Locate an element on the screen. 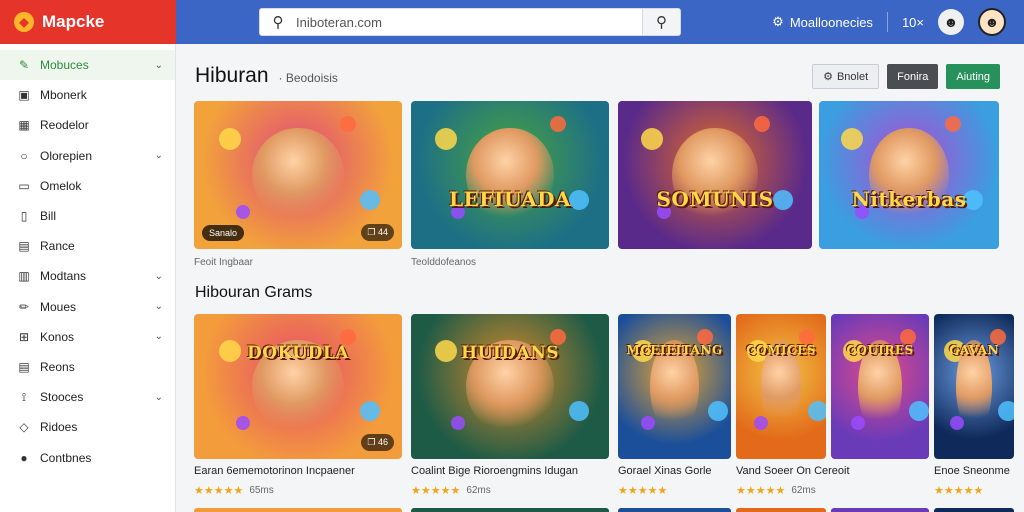 The width and height of the screenshot is (1024, 512). game-title: Earan 6ememotorinon Incpaener is located at coordinates (274, 471).